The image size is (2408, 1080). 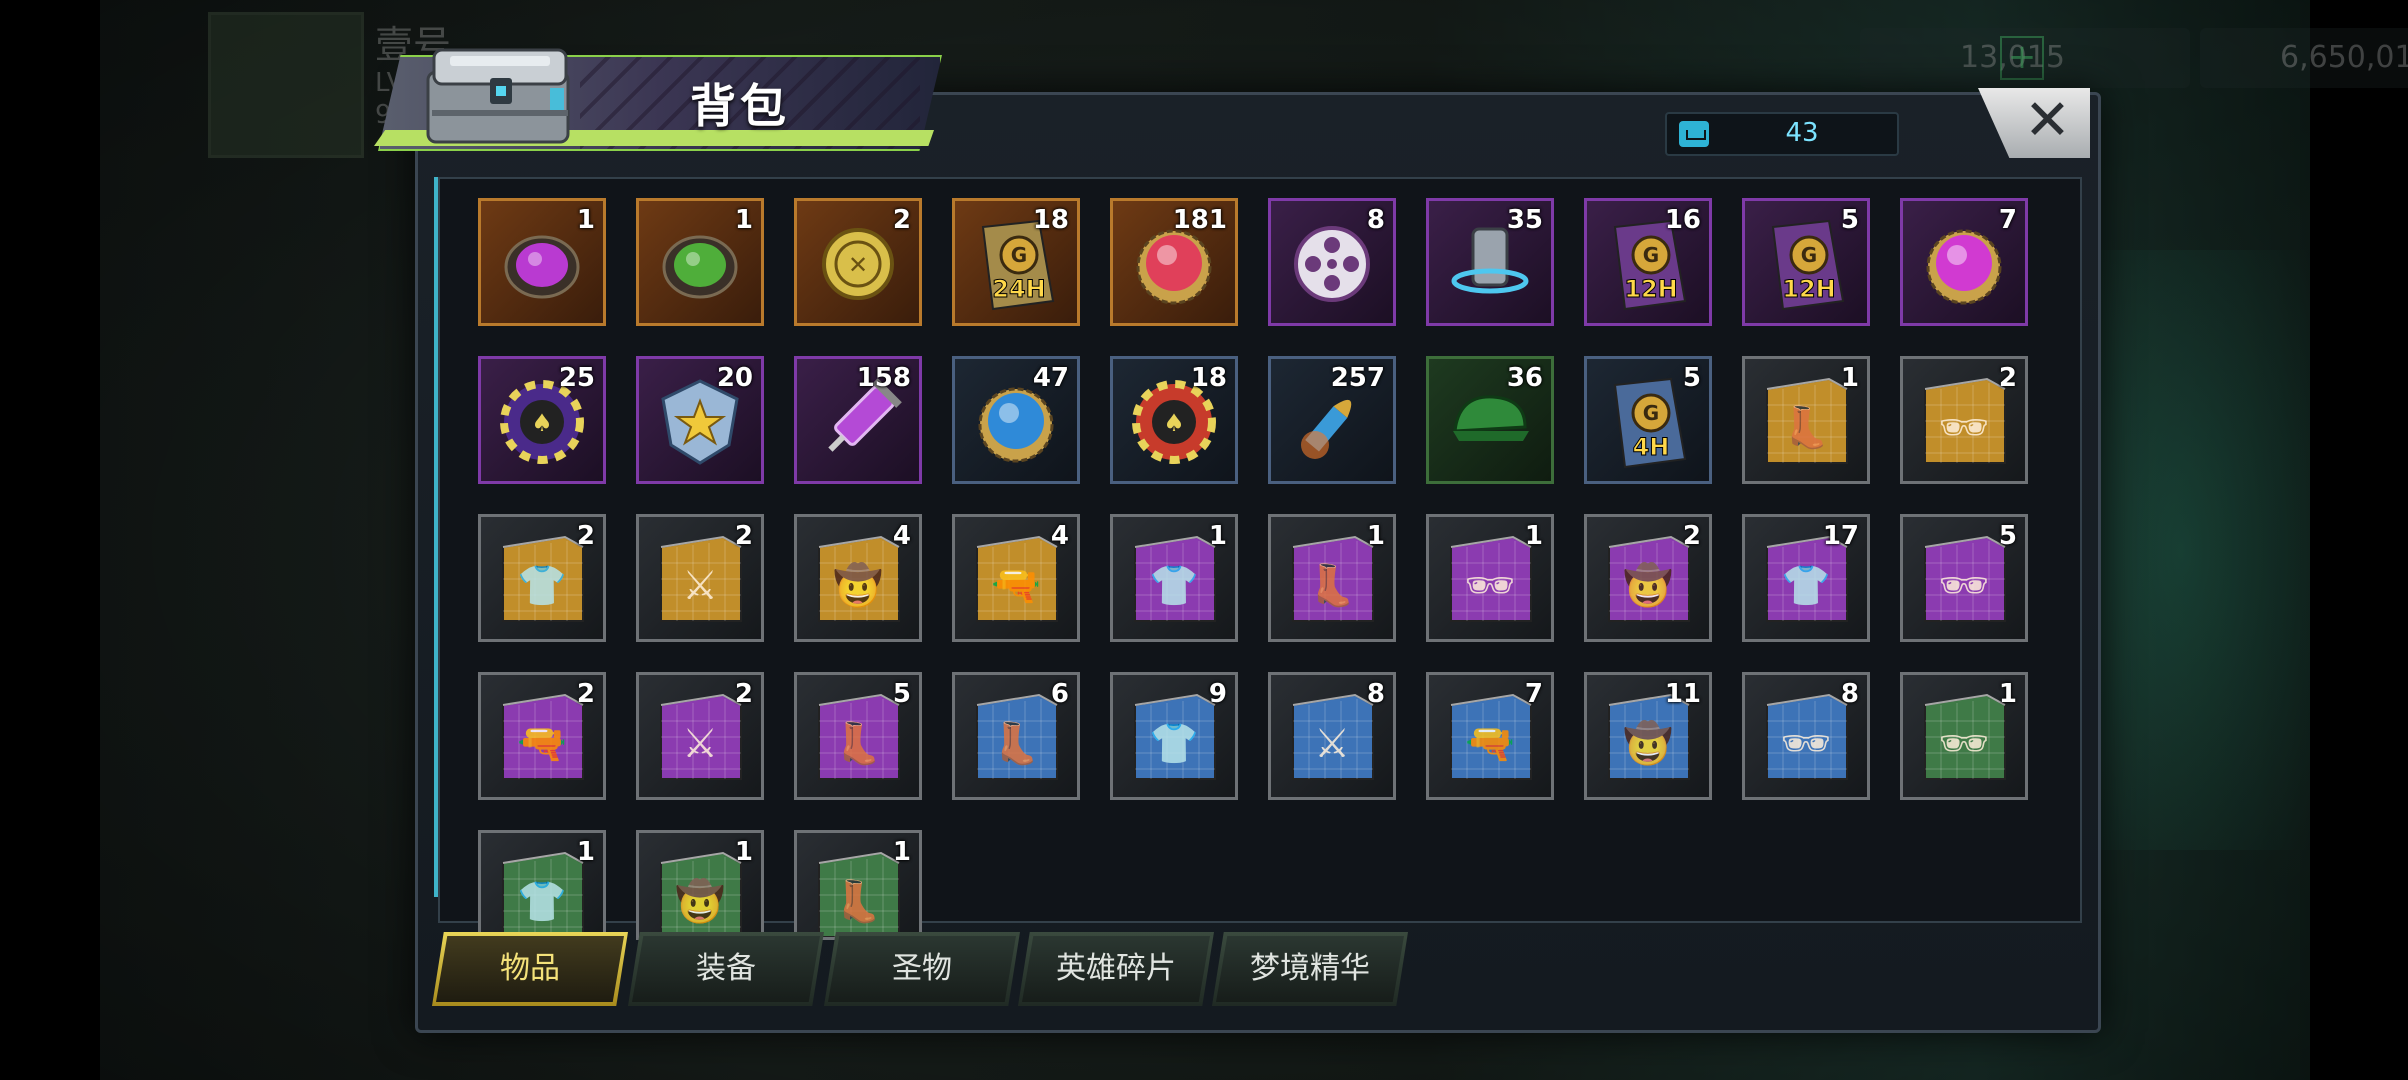 What do you see at coordinates (542, 736) in the screenshot?
I see `inventory-slot: 🔫 2` at bounding box center [542, 736].